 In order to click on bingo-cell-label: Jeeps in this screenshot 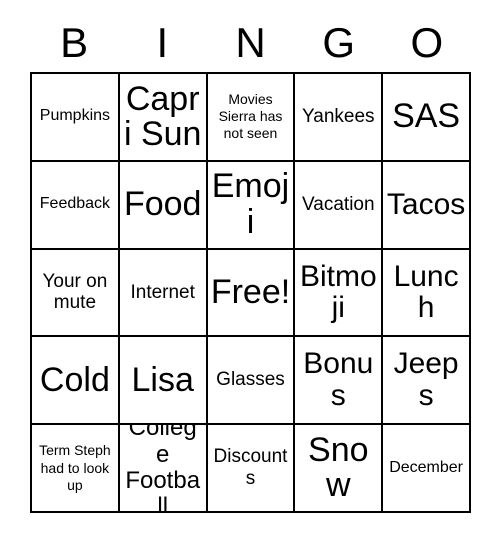, I will do `click(426, 380)`.